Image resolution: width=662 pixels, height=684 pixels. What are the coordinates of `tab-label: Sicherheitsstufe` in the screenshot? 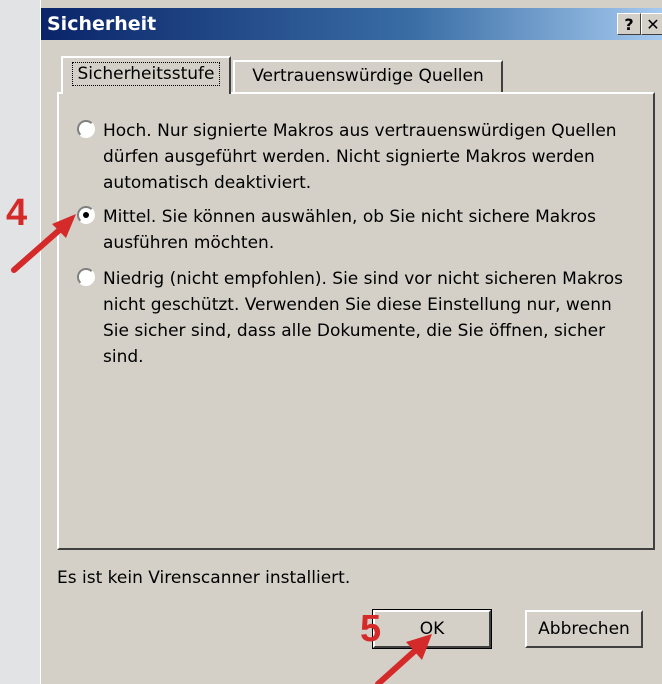 It's located at (146, 74).